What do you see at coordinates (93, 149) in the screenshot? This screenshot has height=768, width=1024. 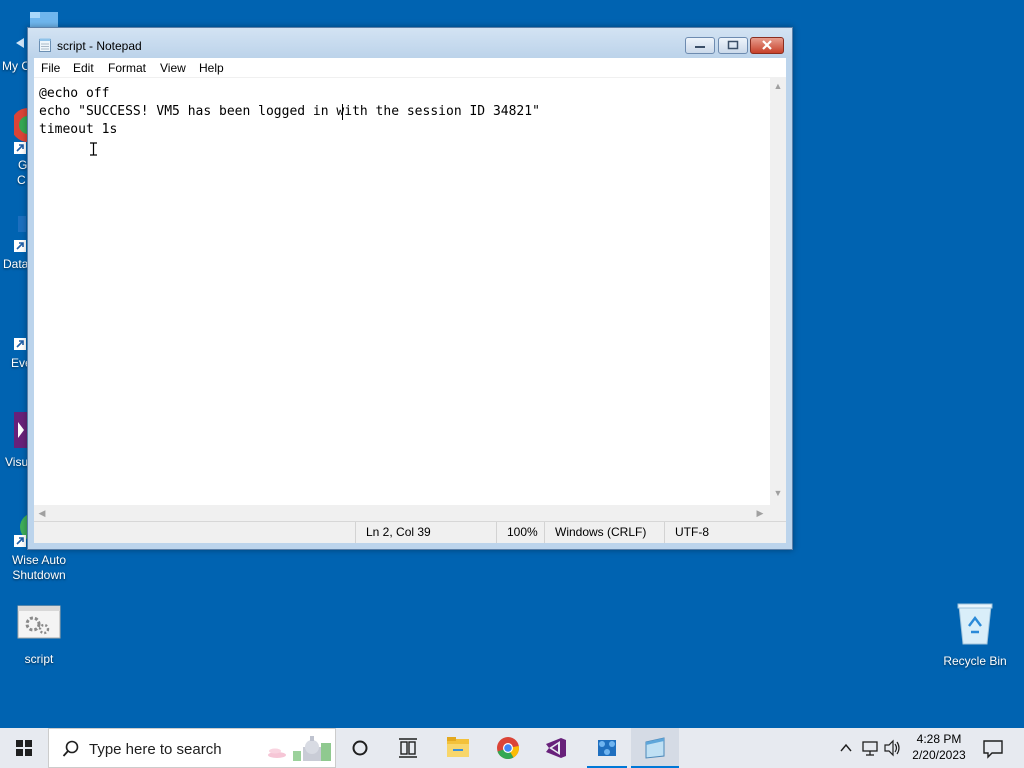 I see `ibeam-cursor-icon` at bounding box center [93, 149].